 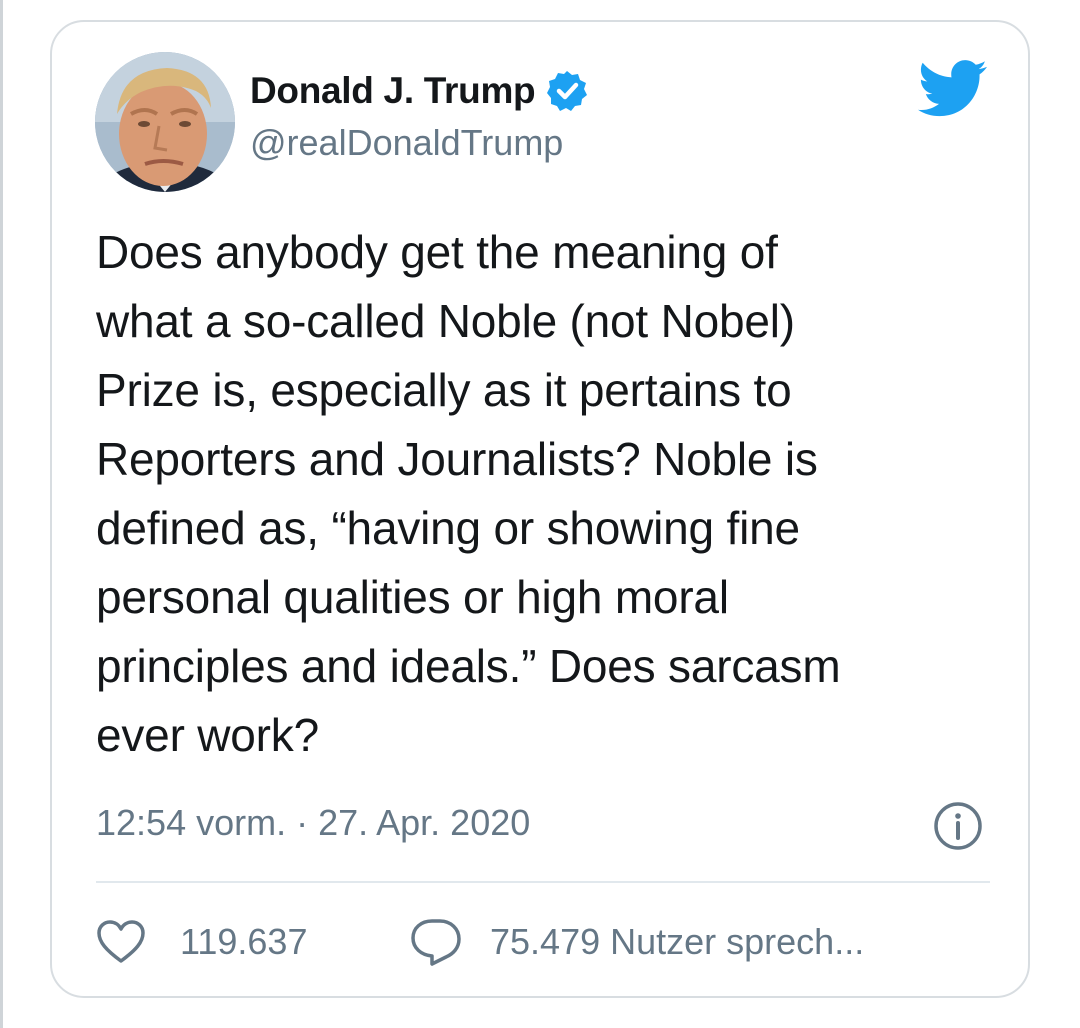 What do you see at coordinates (444, 390) in the screenshot?
I see `tweet-text-line: Prize is, especially as it pertains to` at bounding box center [444, 390].